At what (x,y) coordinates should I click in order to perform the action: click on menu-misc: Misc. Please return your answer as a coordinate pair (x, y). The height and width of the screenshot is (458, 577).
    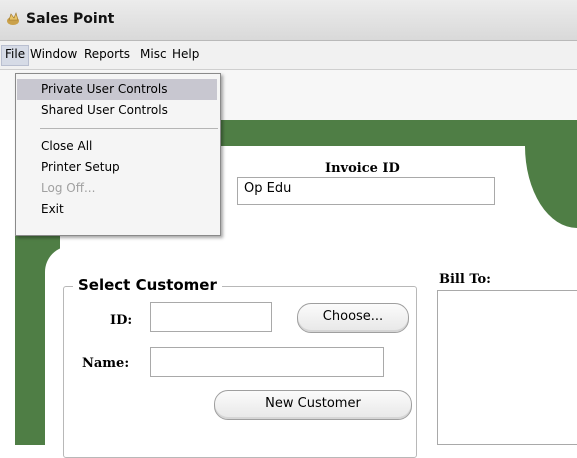
    Looking at the image, I should click on (153, 55).